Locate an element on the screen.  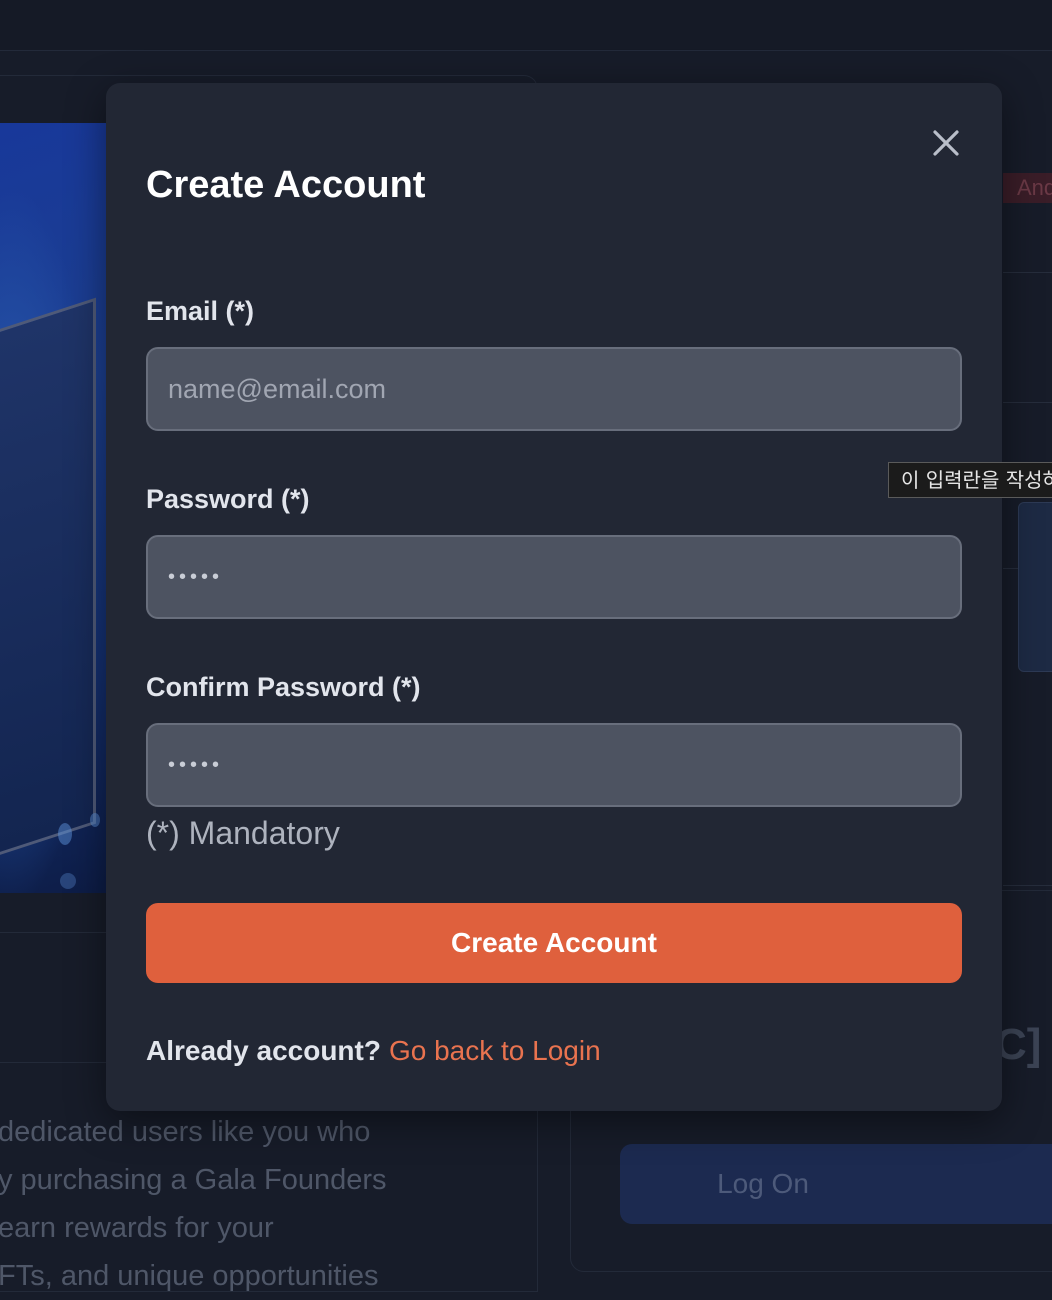
close-button is located at coordinates (946, 143).